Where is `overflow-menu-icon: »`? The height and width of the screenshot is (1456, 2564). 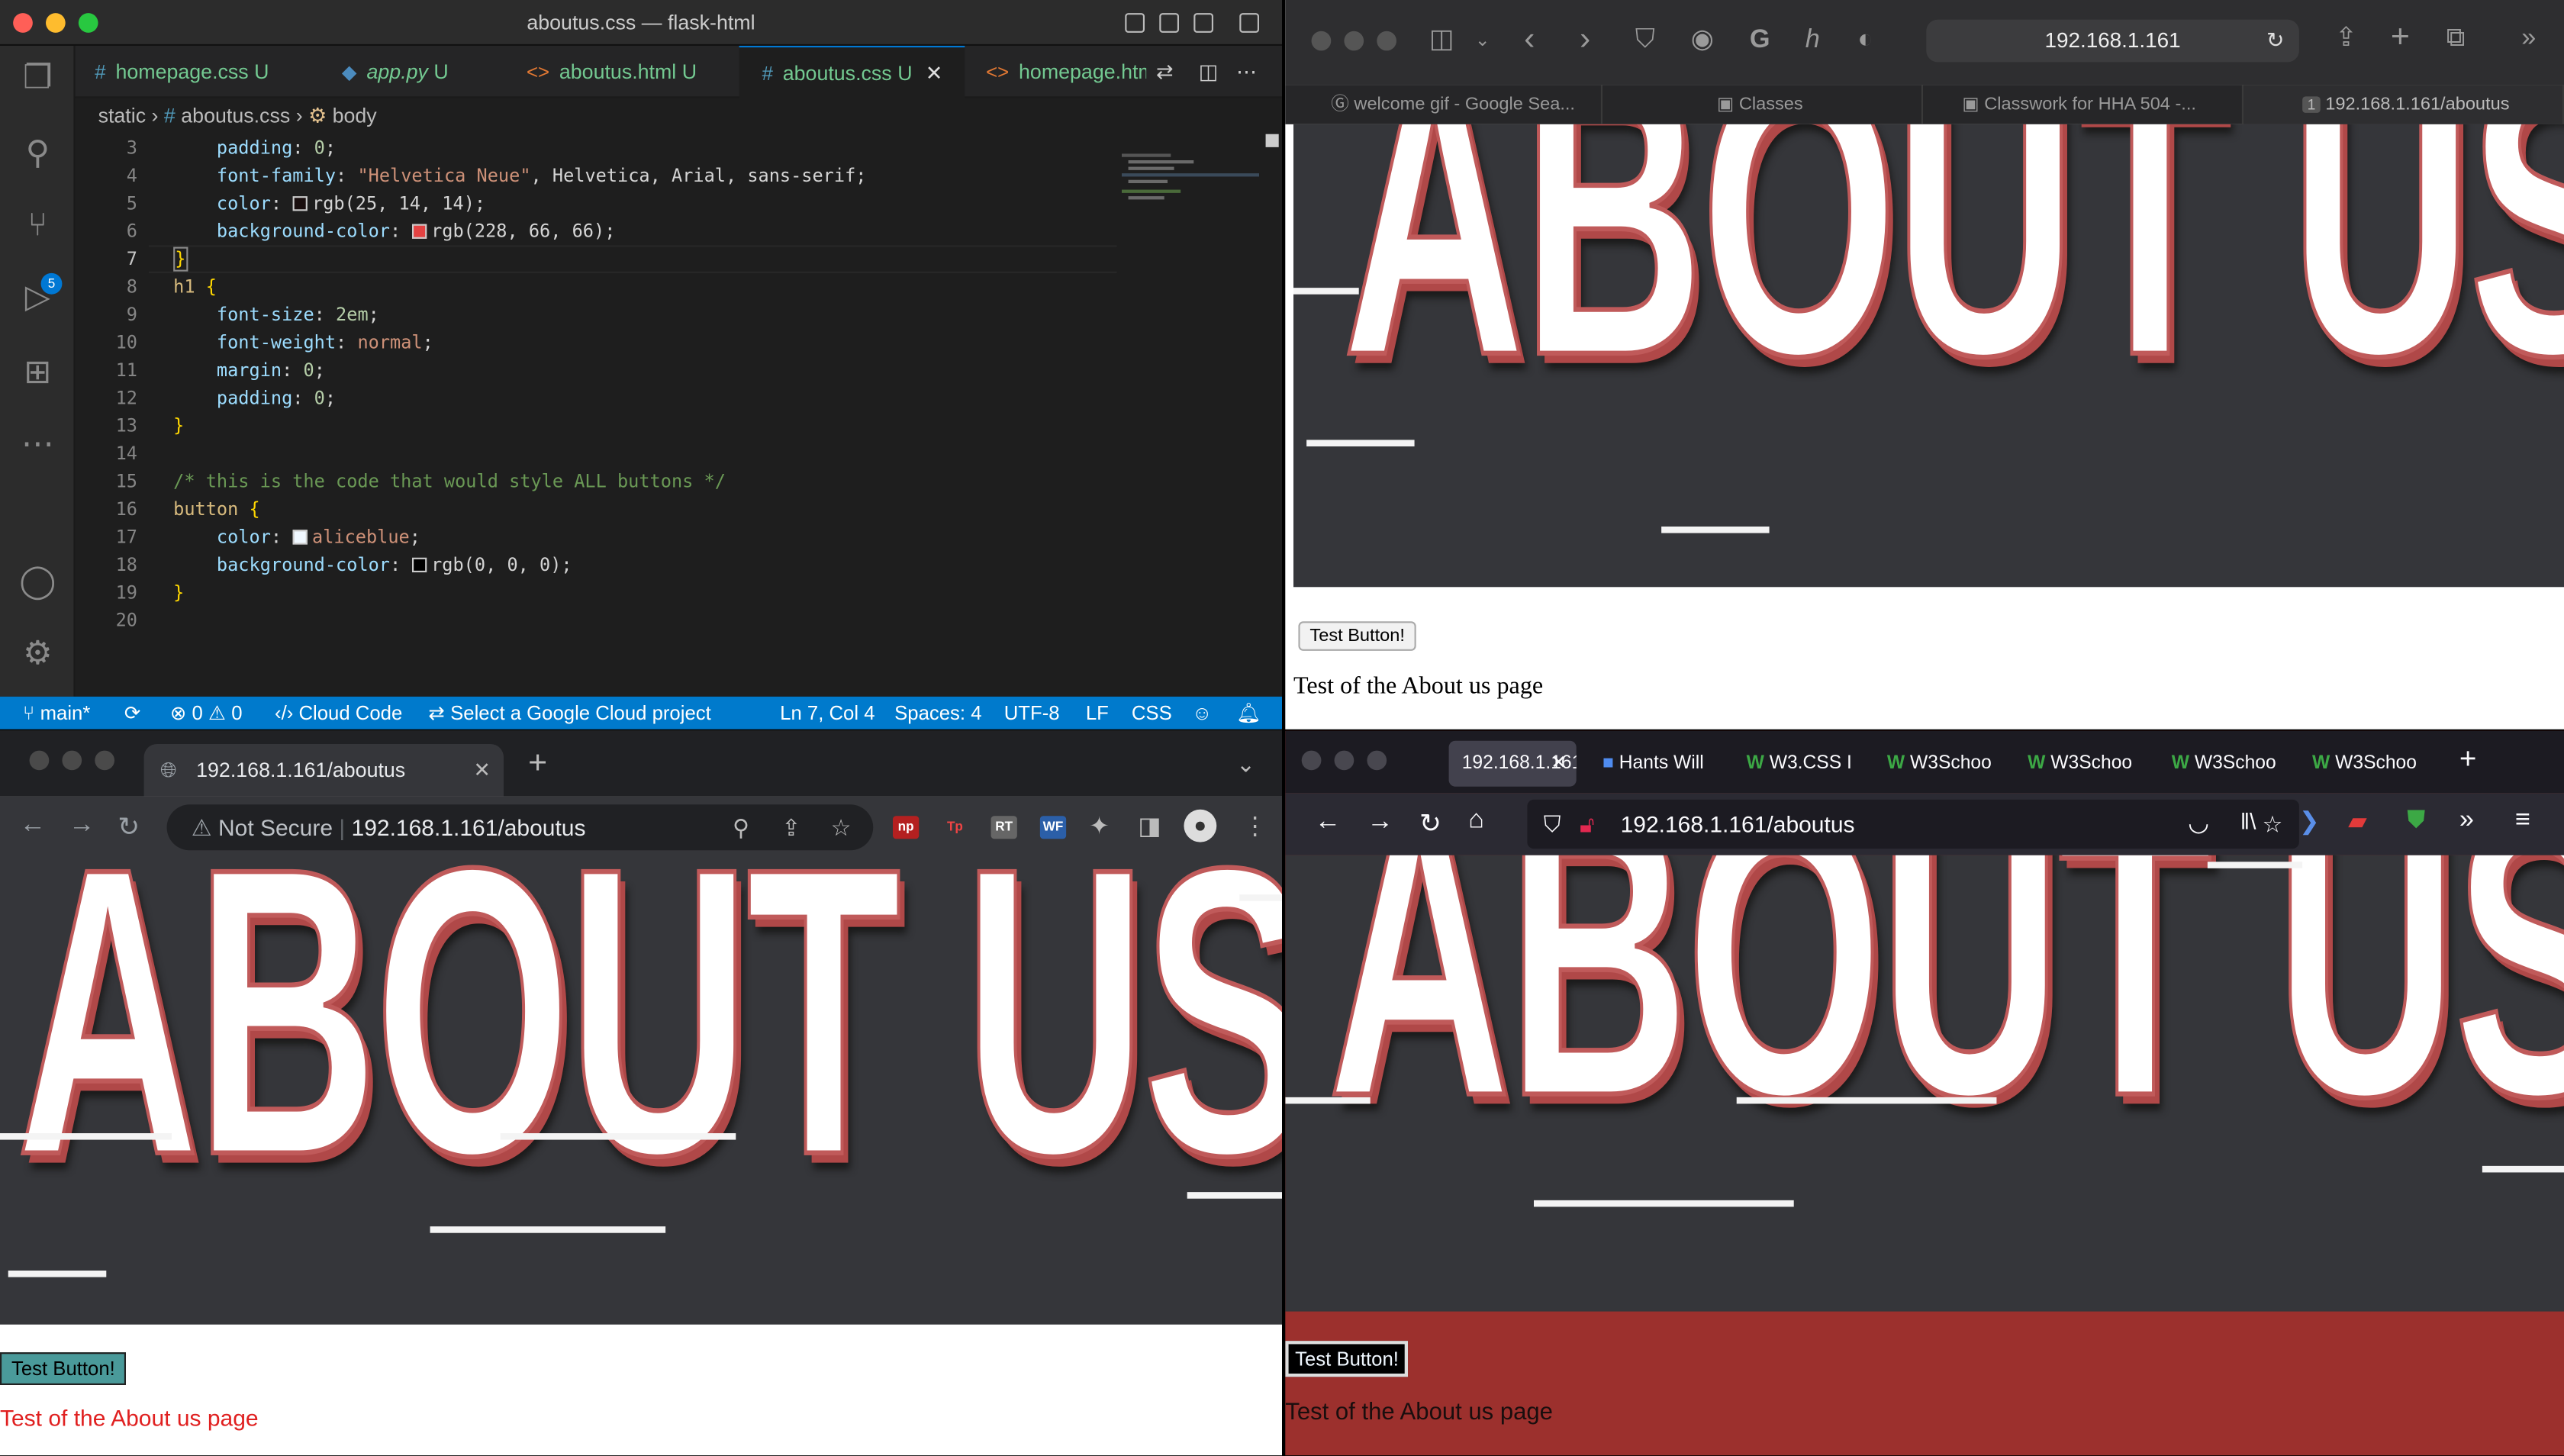
overflow-menu-icon: » is located at coordinates (2466, 821).